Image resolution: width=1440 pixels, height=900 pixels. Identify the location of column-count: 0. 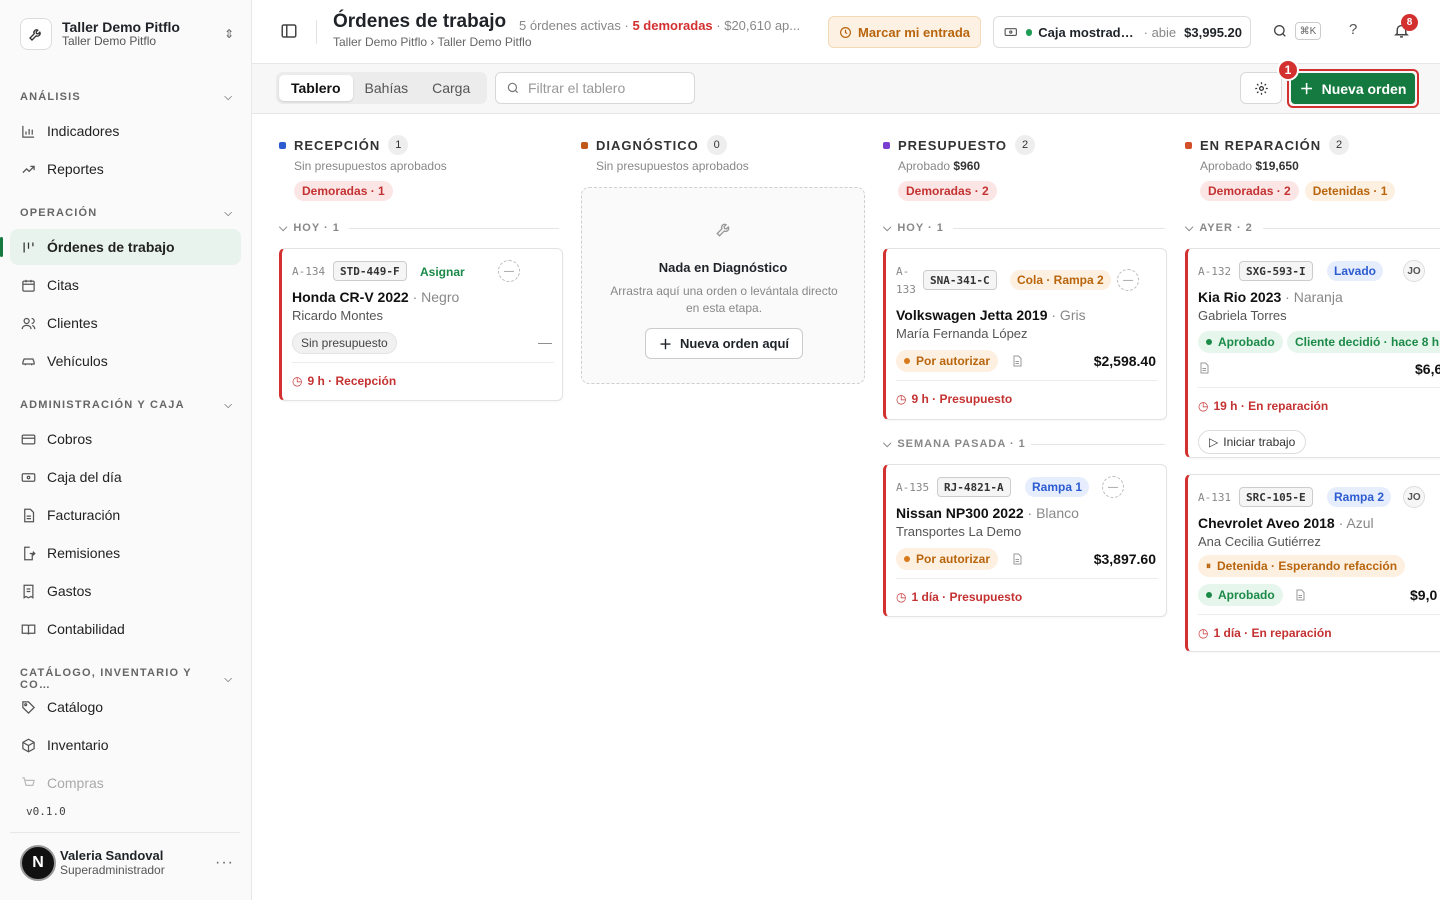
(716, 145).